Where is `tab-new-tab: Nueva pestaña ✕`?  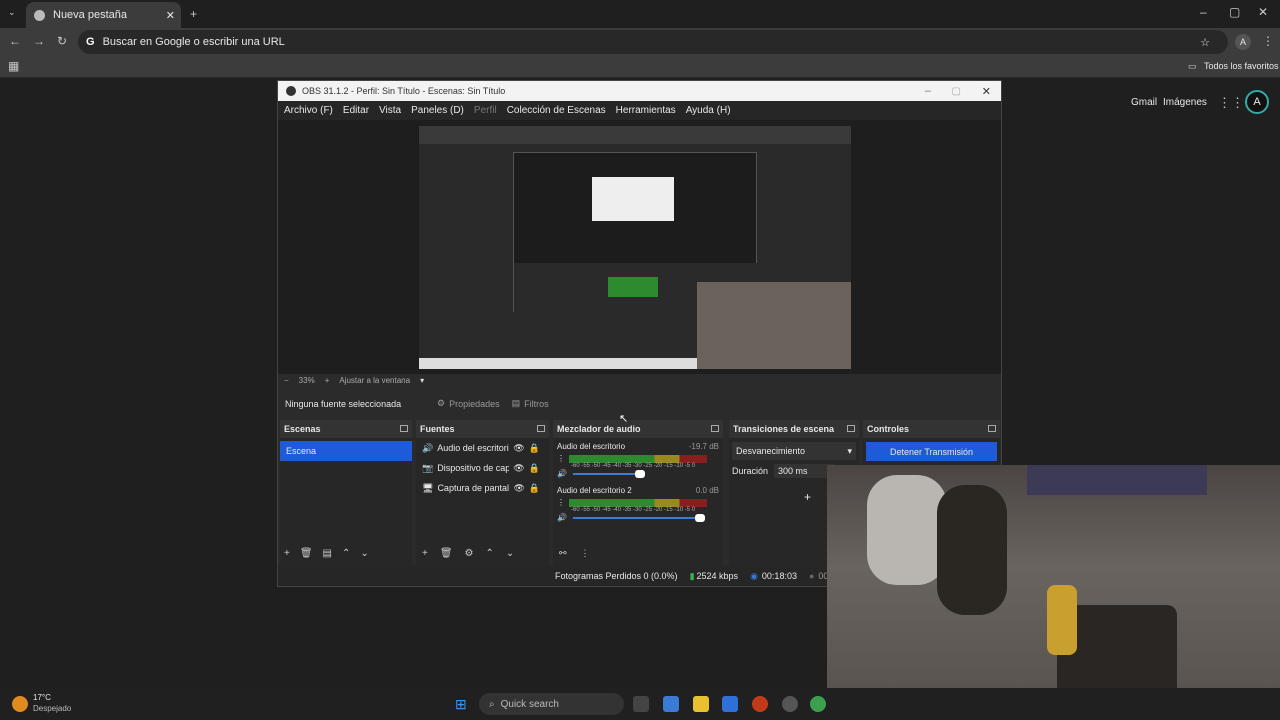 tab-new-tab: Nueva pestaña ✕ is located at coordinates (103, 15).